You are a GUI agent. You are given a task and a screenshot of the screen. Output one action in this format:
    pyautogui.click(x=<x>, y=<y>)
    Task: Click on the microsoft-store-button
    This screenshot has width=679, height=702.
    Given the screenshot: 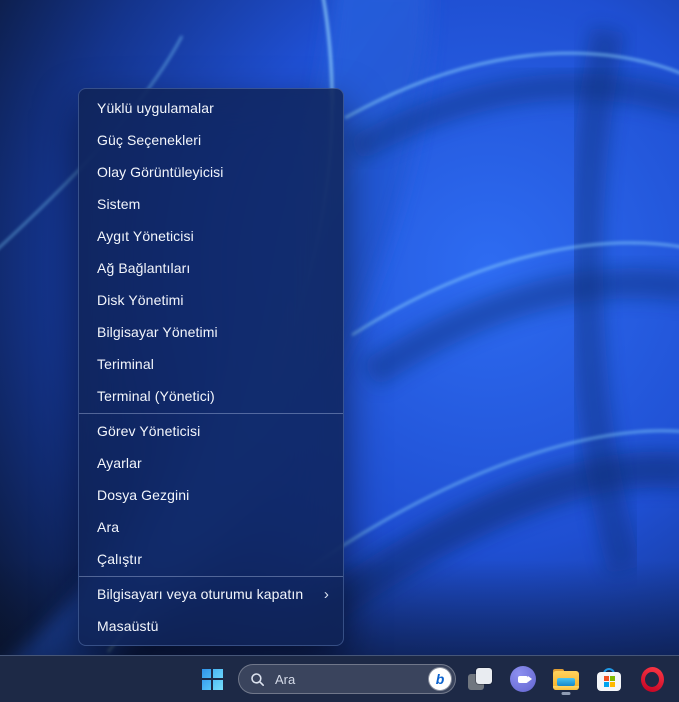 What is the action you would take?
    pyautogui.click(x=609, y=679)
    